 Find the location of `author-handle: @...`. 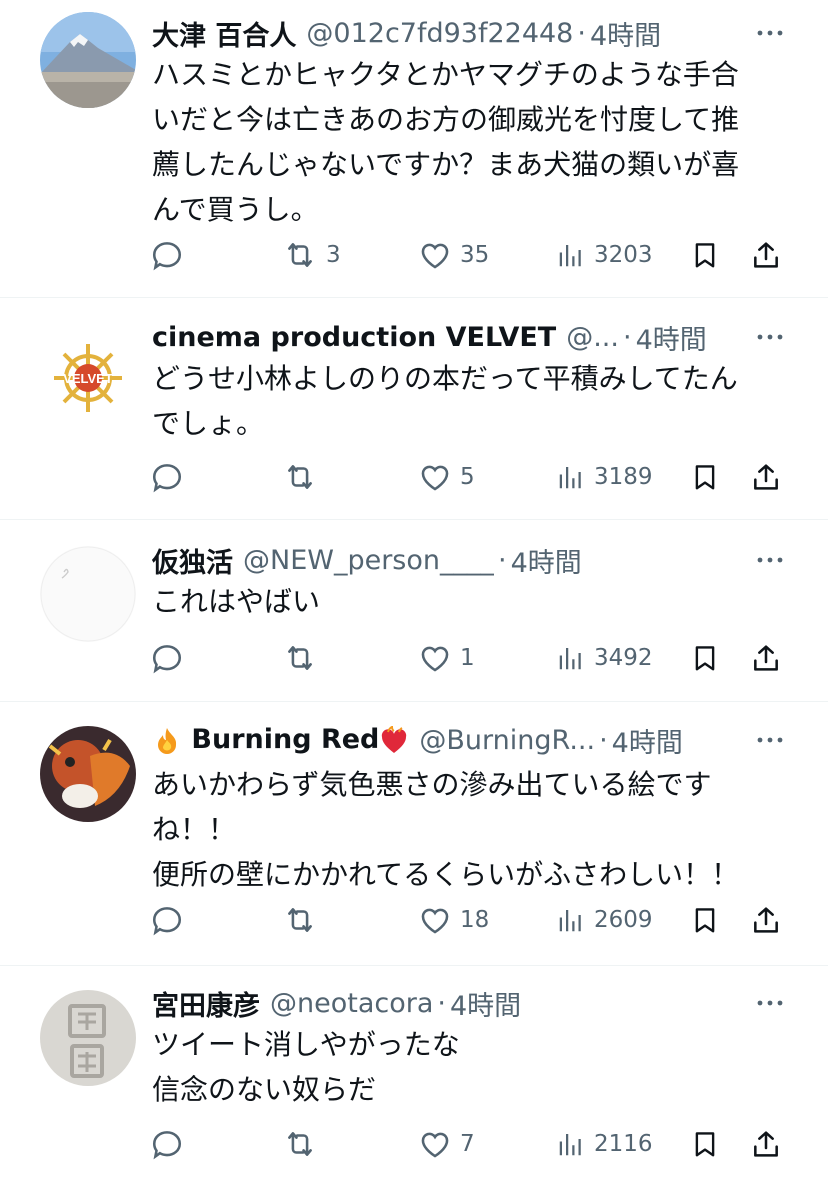

author-handle: @... is located at coordinates (592, 337).